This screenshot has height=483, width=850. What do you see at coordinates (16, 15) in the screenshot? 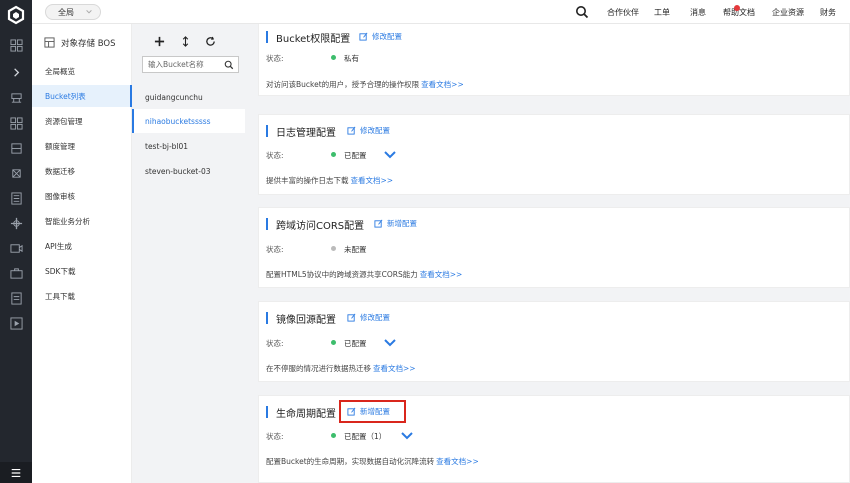
I see `cloud-logo-icon` at bounding box center [16, 15].